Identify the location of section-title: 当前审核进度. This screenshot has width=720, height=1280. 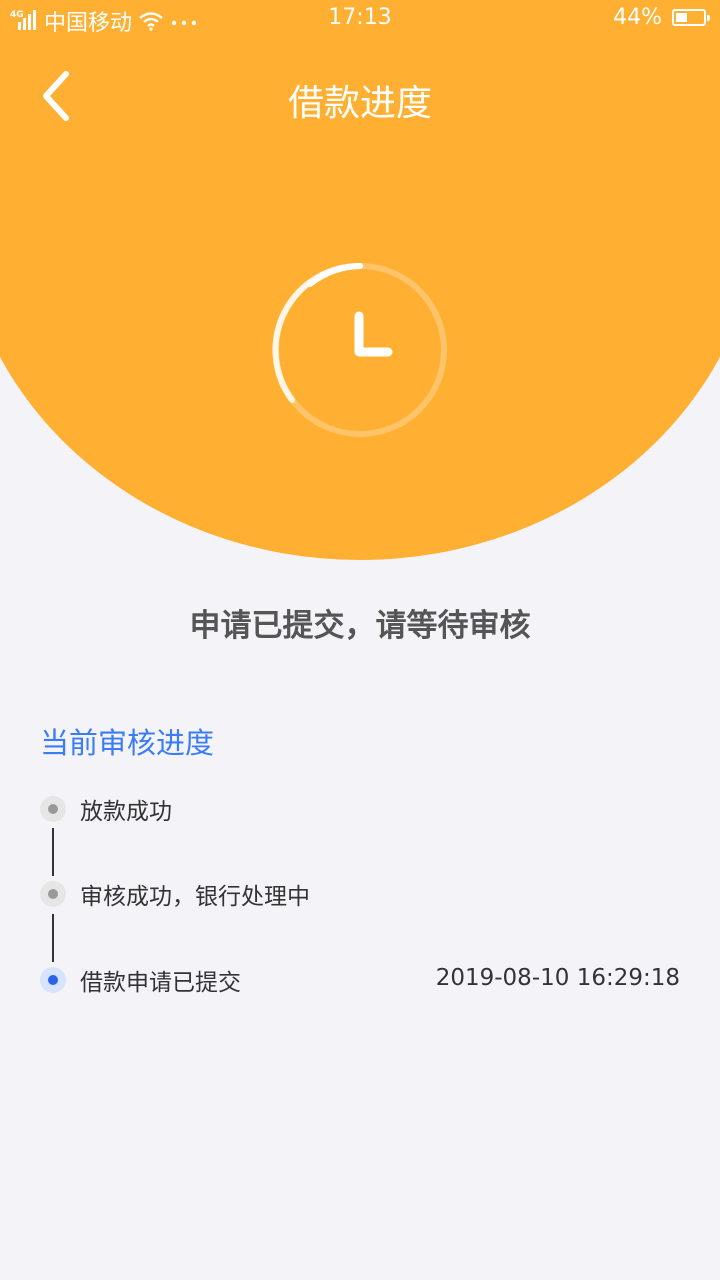
(127, 743).